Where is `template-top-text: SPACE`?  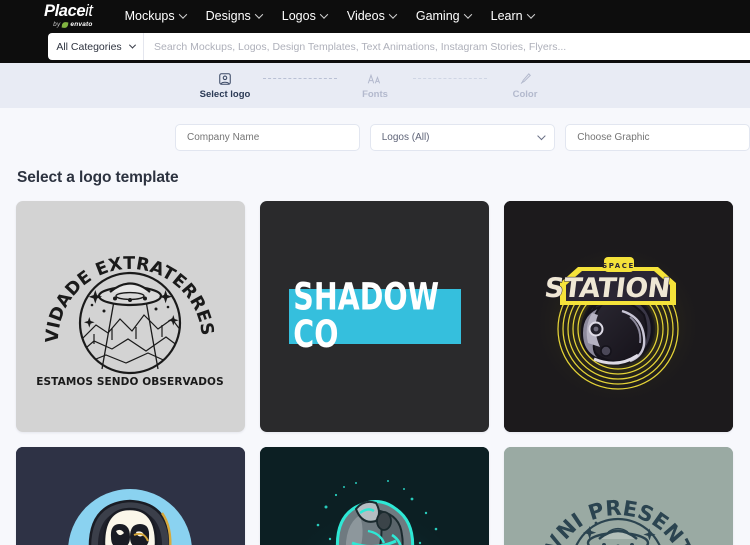 template-top-text: SPACE is located at coordinates (618, 266).